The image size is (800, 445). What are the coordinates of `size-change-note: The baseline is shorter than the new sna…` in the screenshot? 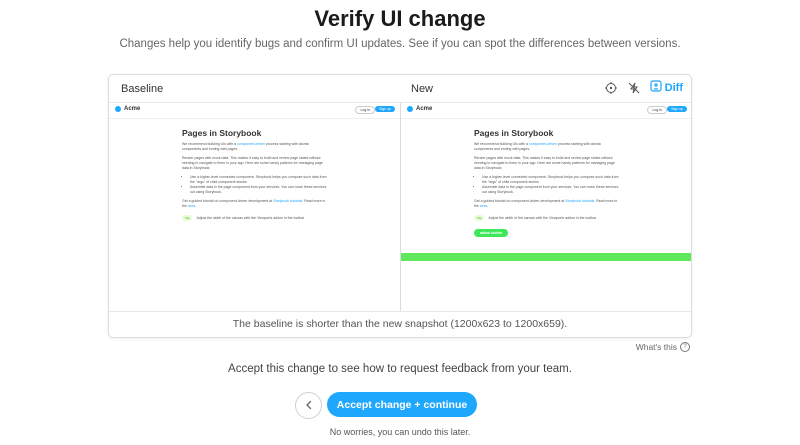 It's located at (400, 324).